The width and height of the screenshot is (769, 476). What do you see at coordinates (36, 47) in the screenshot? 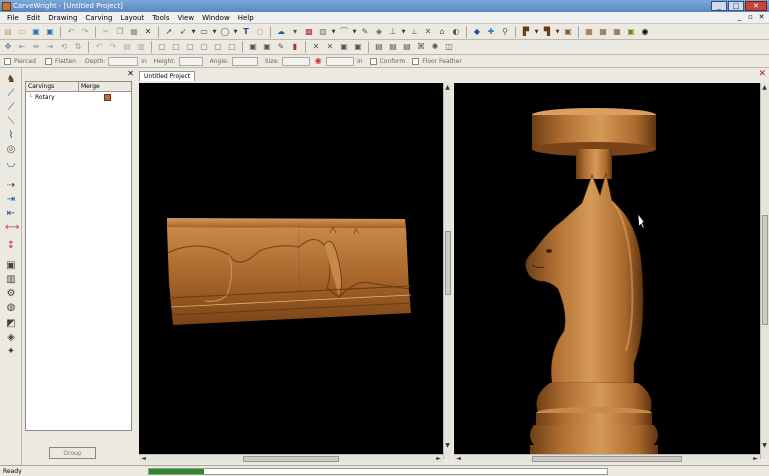
I see `align-center-icon: ⇹` at bounding box center [36, 47].